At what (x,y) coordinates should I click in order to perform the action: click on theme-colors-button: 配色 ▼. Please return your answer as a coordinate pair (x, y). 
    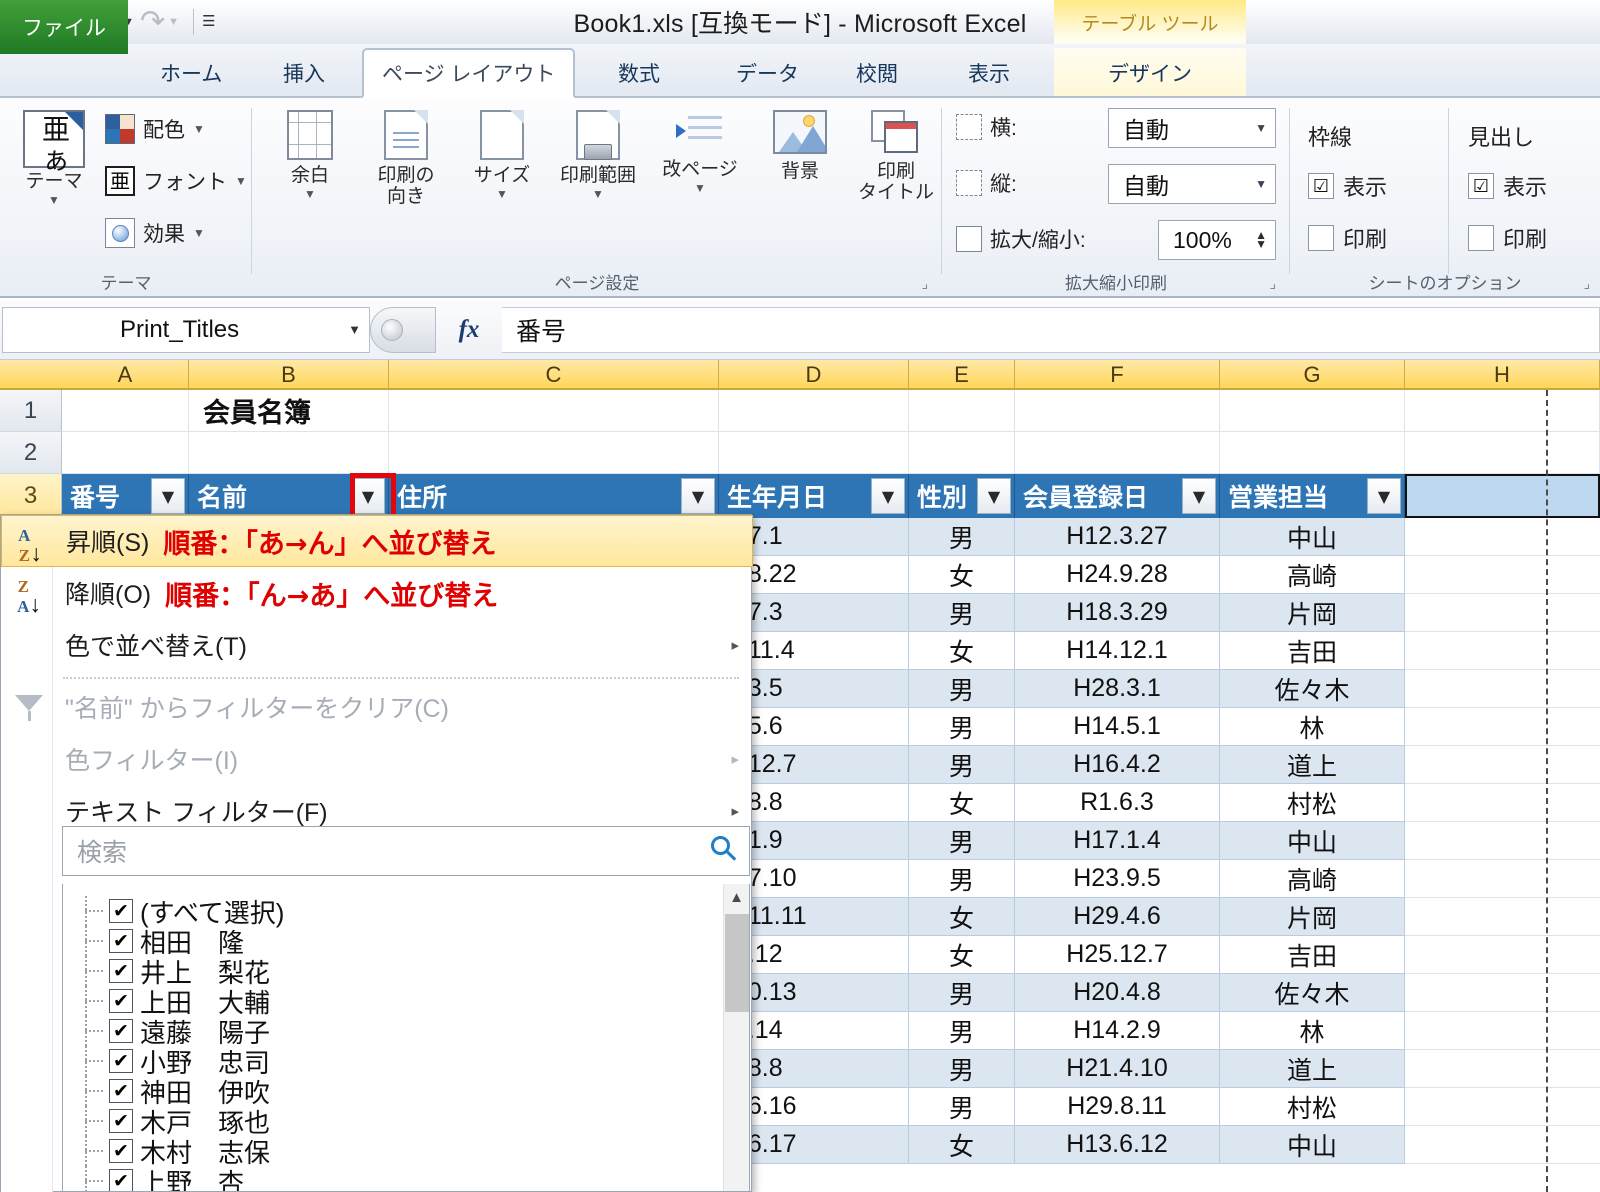
    Looking at the image, I should click on (155, 129).